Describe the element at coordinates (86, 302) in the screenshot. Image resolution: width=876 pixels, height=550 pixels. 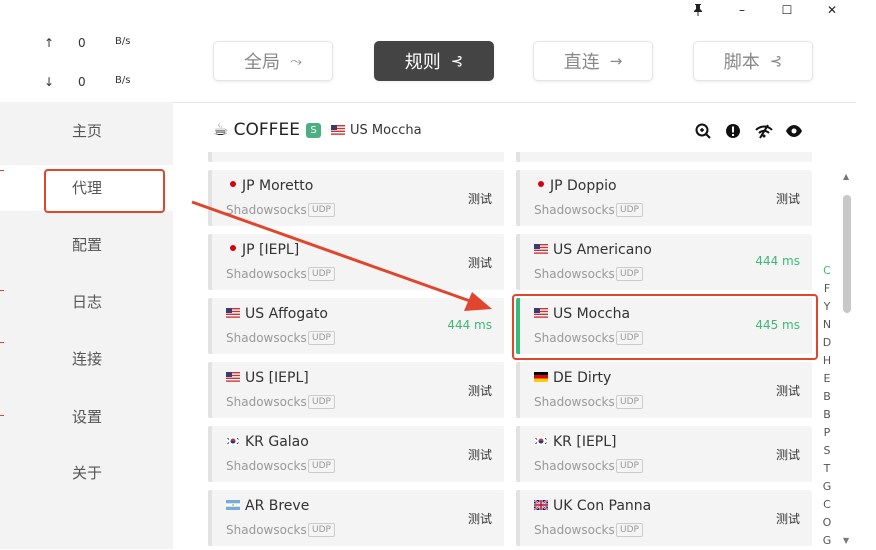
I see `nav-logs: 日志` at that location.